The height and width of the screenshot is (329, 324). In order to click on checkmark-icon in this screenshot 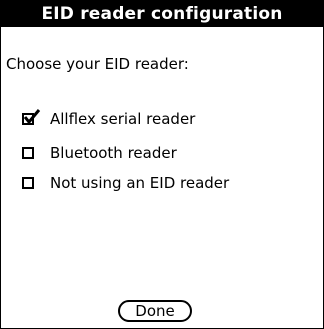, I will do `click(32, 117)`.